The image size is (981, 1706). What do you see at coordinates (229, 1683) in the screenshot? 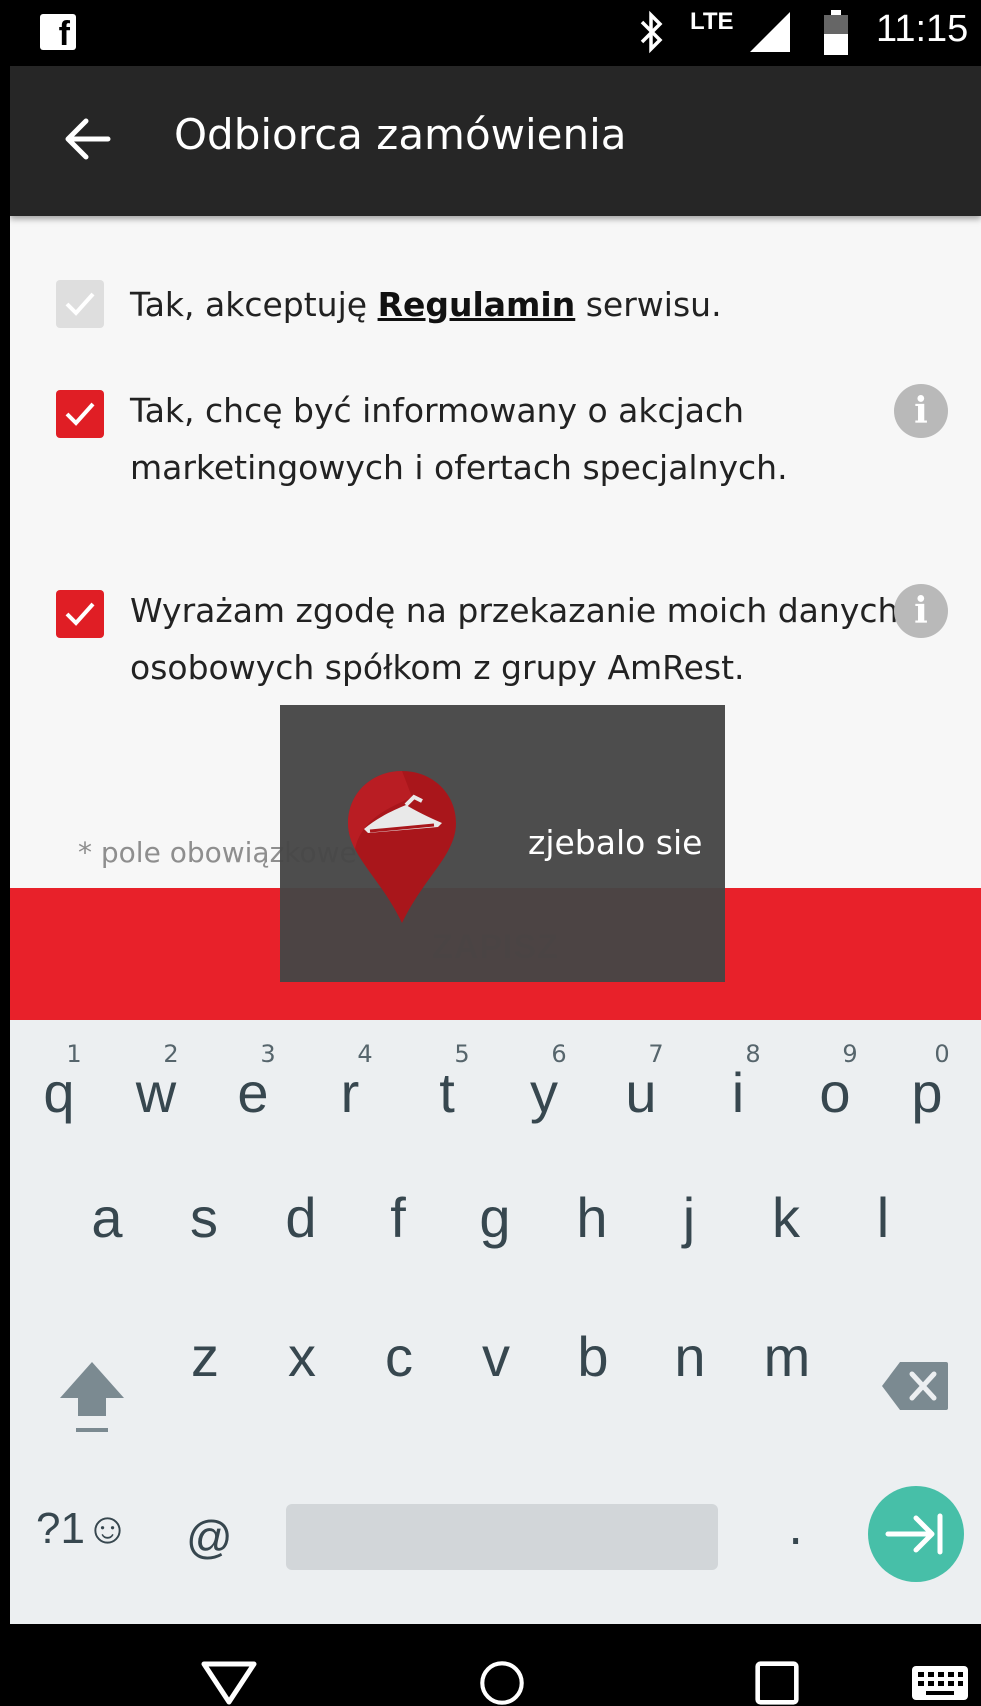
I see `back-triangle-icon` at bounding box center [229, 1683].